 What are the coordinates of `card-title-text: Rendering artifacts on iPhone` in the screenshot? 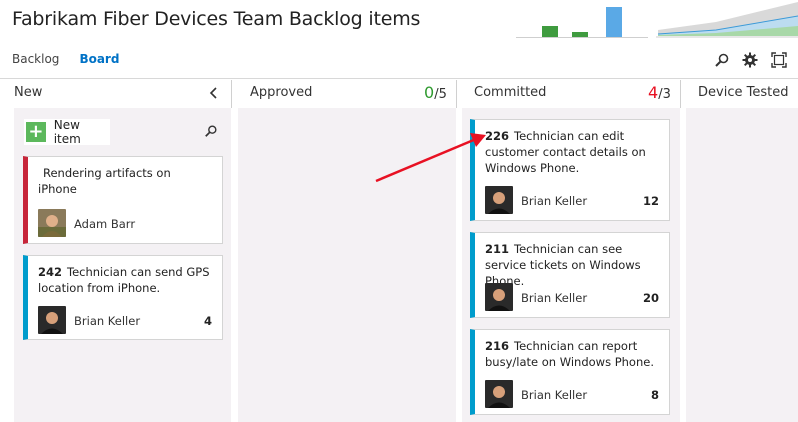 It's located at (104, 181).